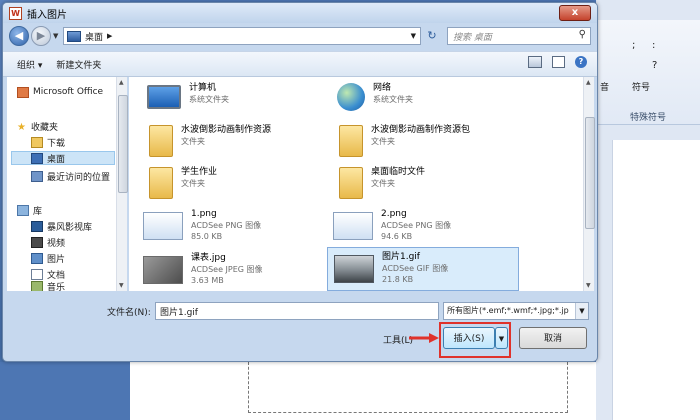 This screenshot has width=700, height=420. I want to click on navigation-scrollbar: ▲ ▼, so click(122, 184).